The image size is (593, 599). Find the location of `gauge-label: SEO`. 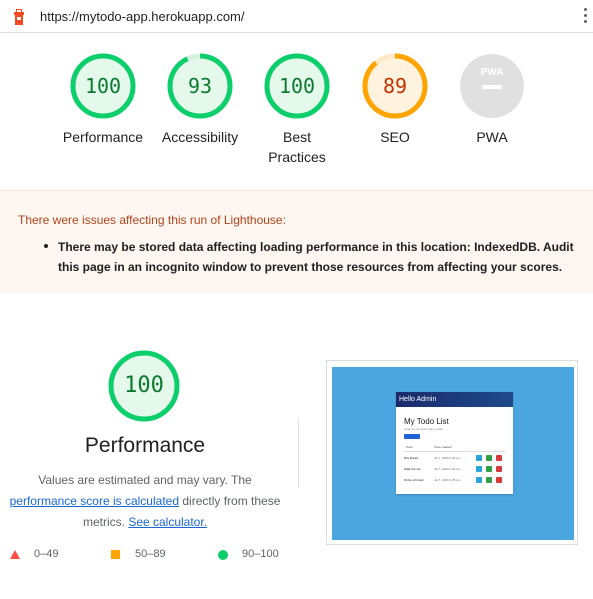

gauge-label: SEO is located at coordinates (395, 137).